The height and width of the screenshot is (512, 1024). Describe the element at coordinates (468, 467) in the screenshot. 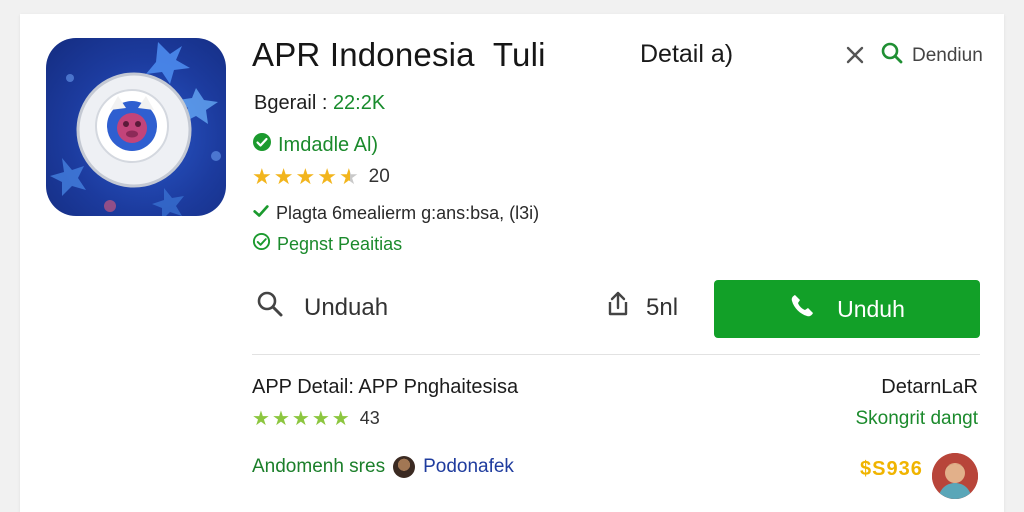

I see `developer-secondary: Podonafek` at that location.